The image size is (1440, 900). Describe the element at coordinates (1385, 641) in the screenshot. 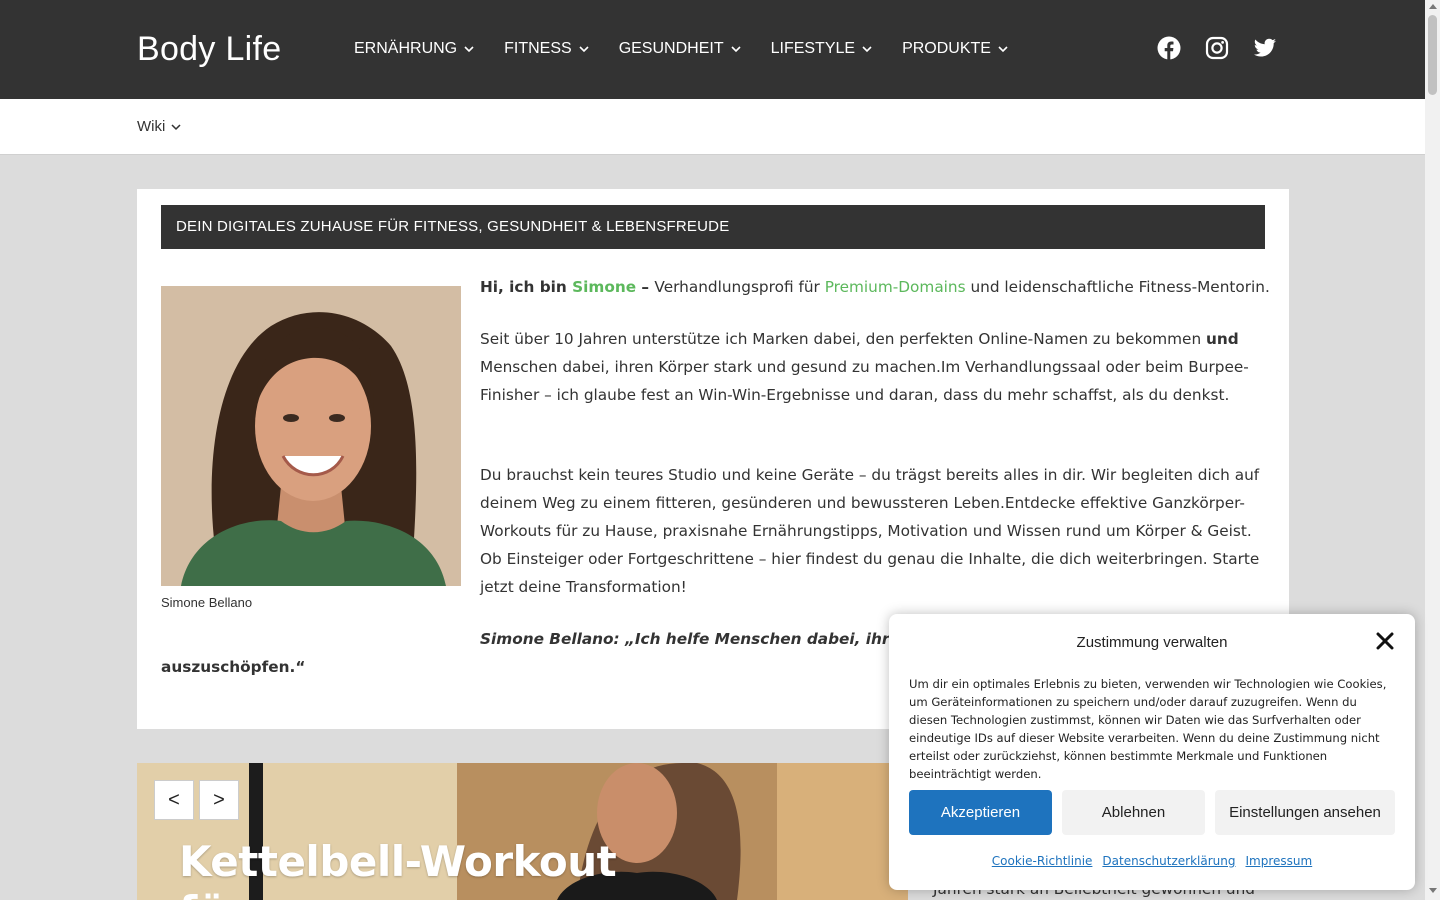

I see `close-icon` at that location.